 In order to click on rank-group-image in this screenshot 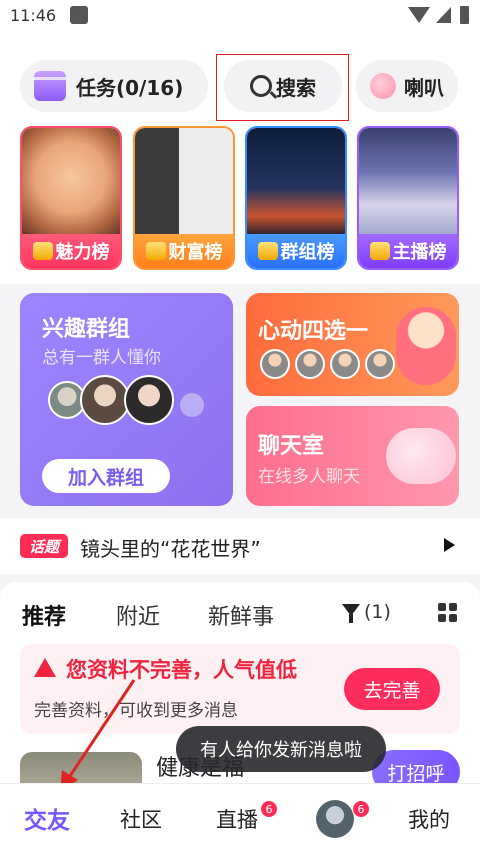, I will do `click(296, 183)`.